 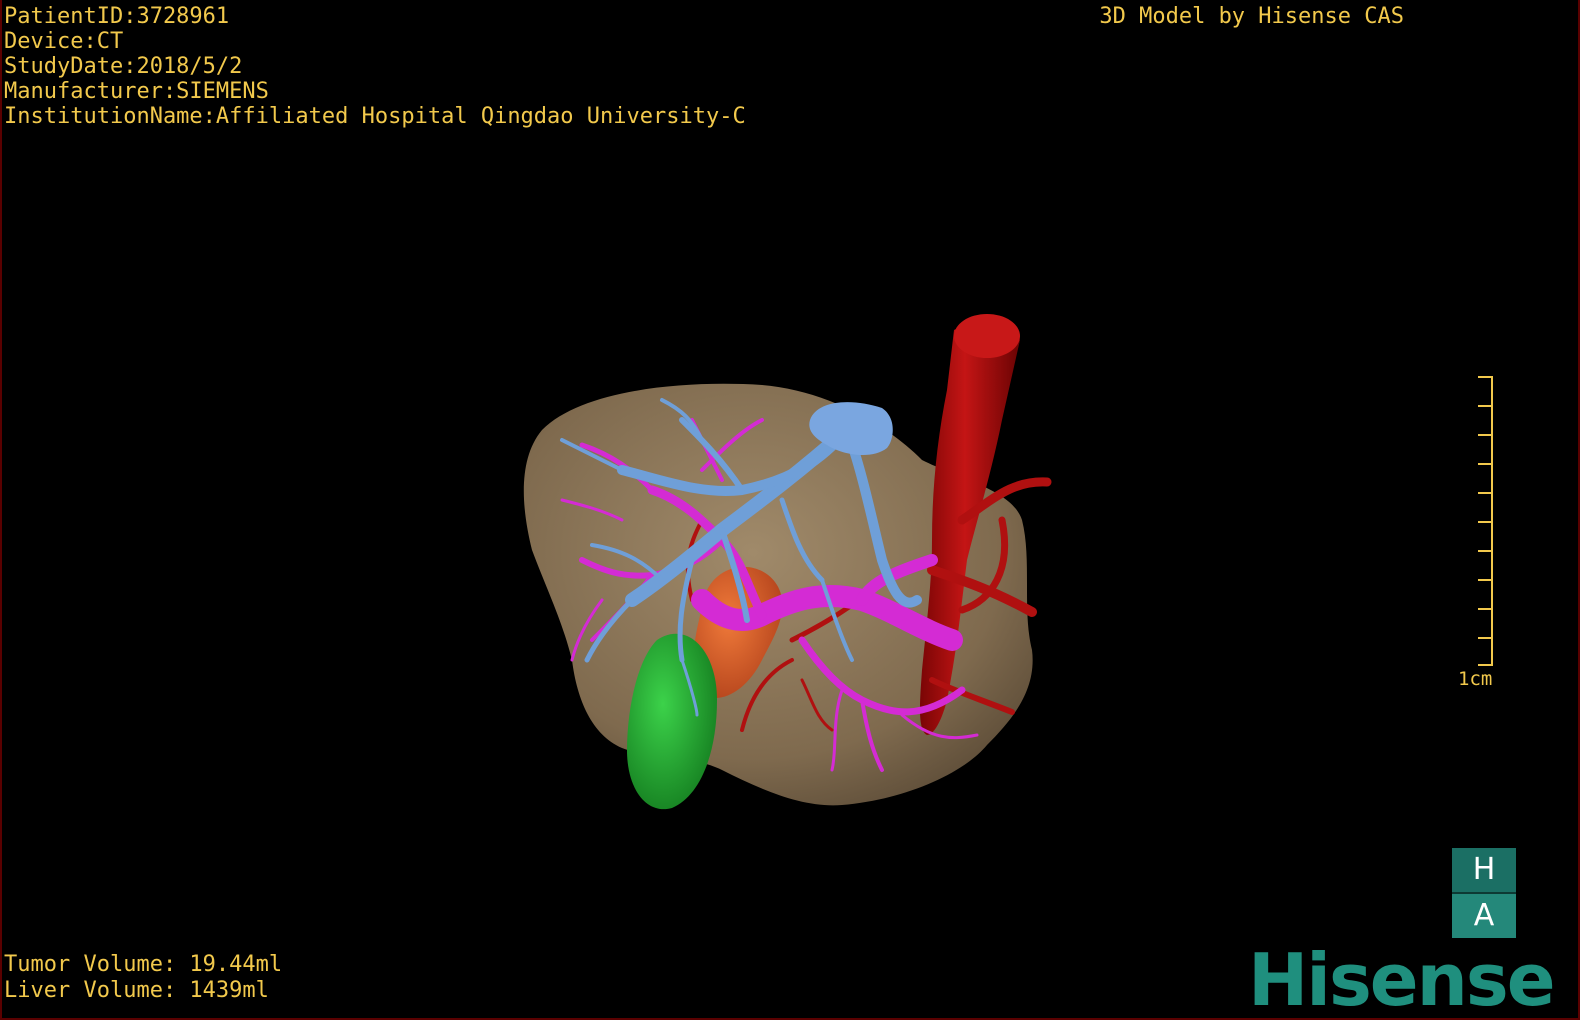 What do you see at coordinates (1402, 979) in the screenshot?
I see `hisense-logo: Hisense` at bounding box center [1402, 979].